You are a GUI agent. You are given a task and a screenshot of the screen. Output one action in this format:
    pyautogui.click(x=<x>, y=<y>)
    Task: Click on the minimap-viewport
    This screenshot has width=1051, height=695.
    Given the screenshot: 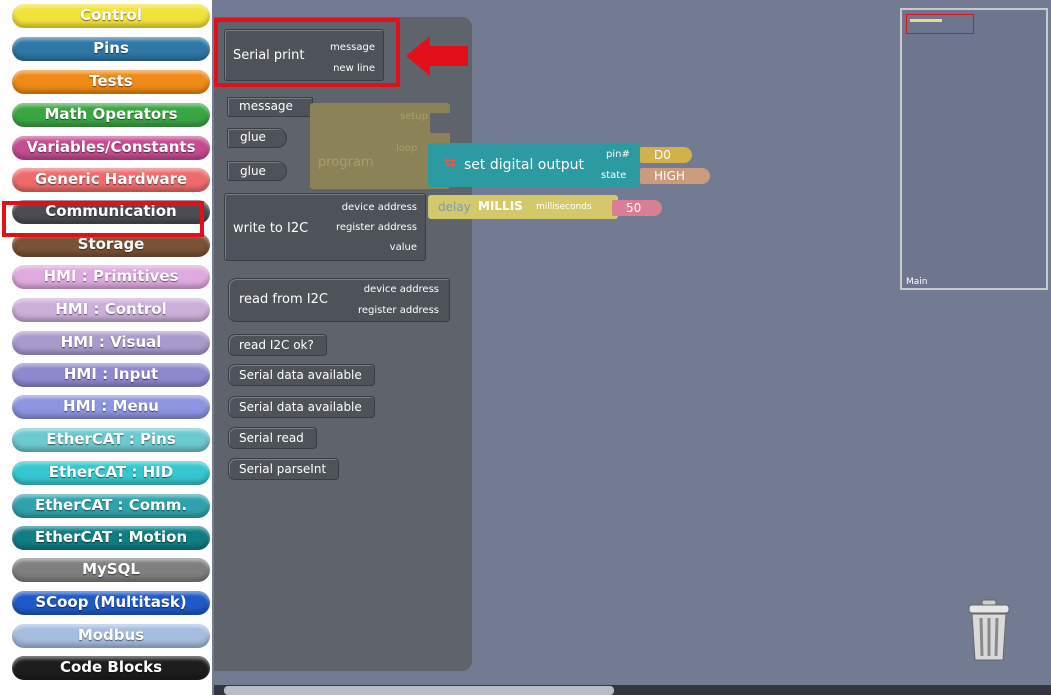 What is the action you would take?
    pyautogui.click(x=940, y=24)
    